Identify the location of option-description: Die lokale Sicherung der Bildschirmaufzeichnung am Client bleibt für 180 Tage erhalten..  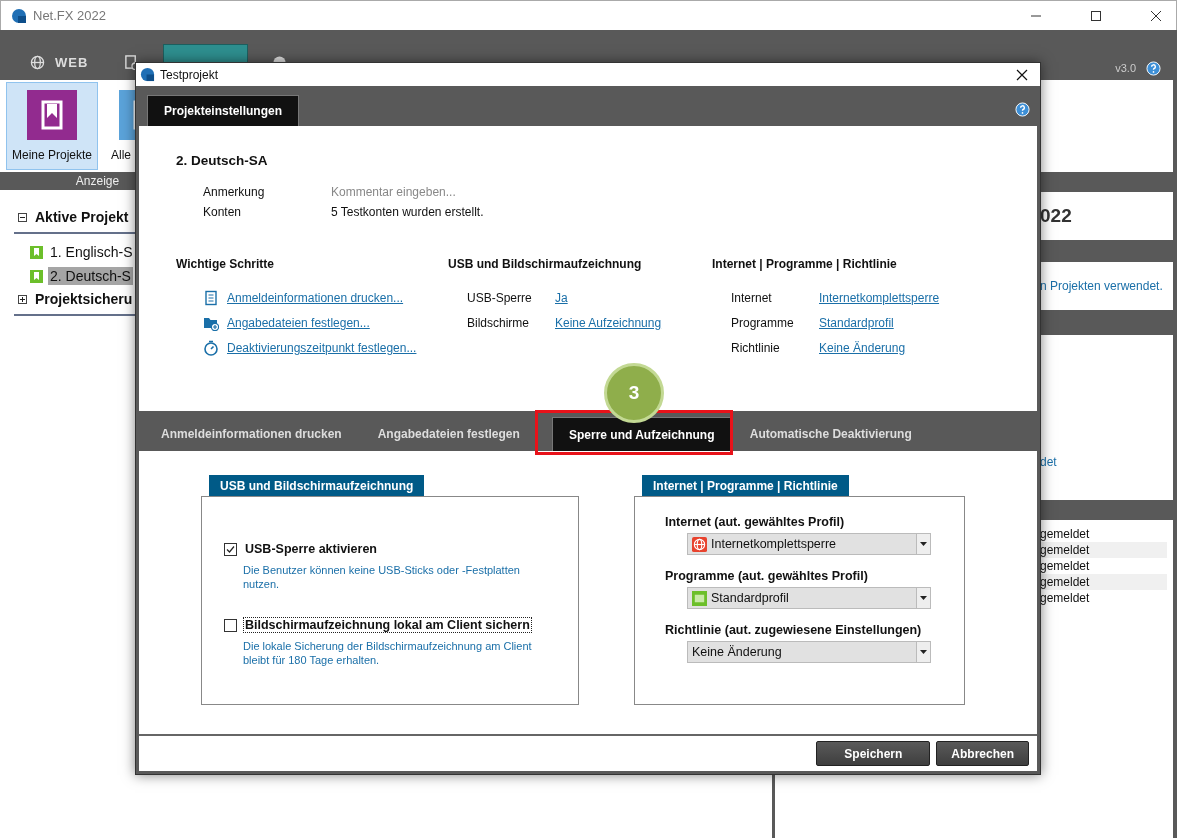
(388, 653).